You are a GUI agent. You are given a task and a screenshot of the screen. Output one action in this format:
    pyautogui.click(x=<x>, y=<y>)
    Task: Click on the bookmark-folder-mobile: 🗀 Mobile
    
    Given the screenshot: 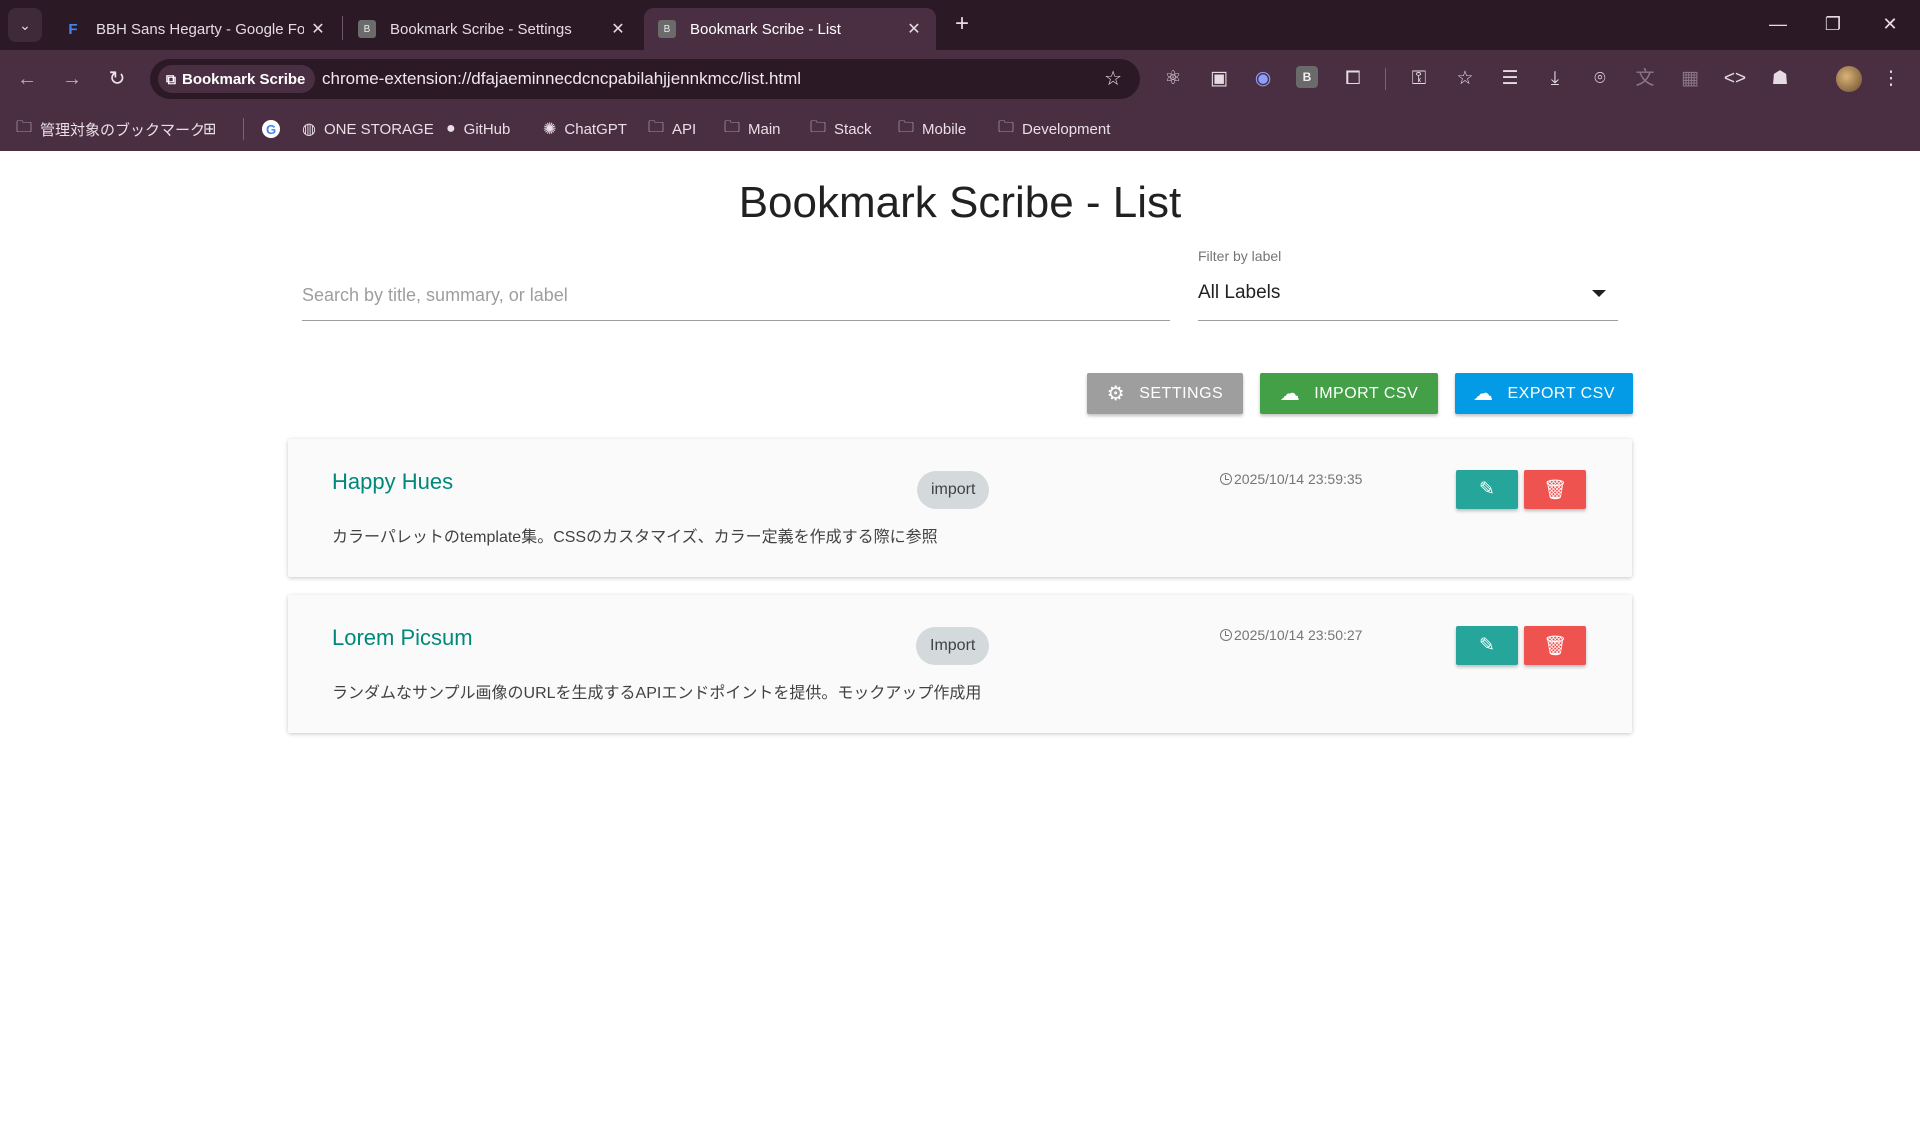 What is the action you would take?
    pyautogui.click(x=932, y=129)
    